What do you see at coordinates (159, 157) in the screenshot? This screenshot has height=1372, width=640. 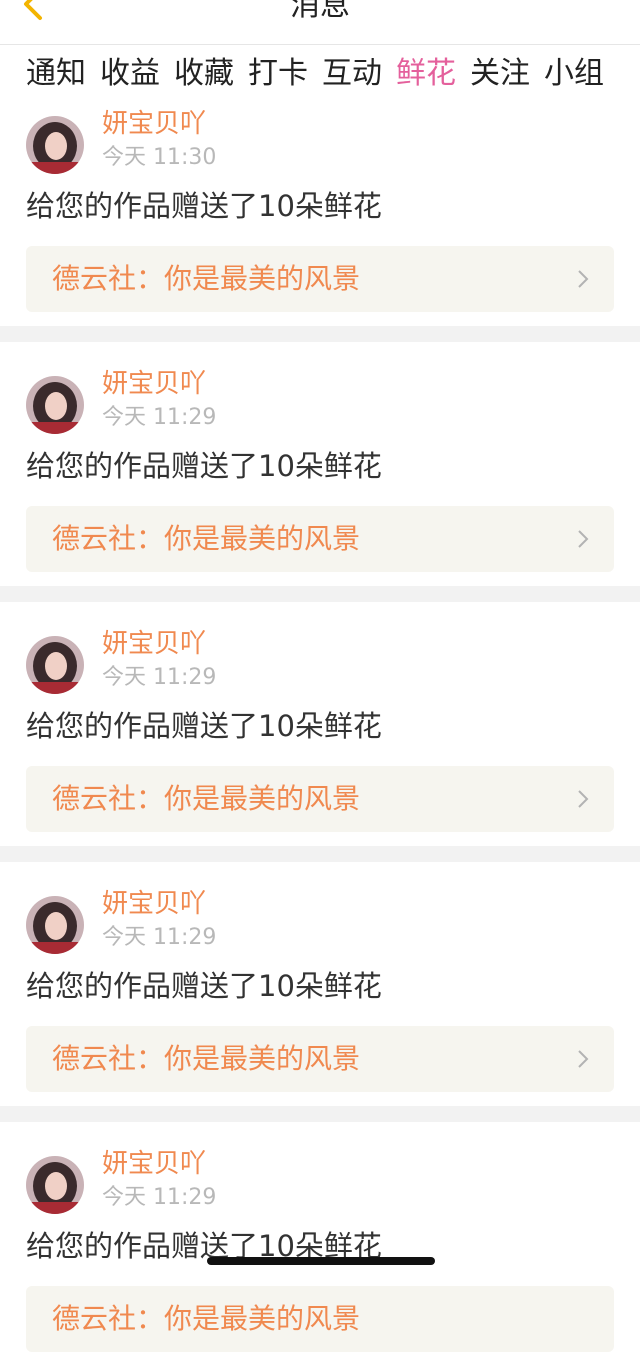 I see `timestamp: 今天 11:30` at bounding box center [159, 157].